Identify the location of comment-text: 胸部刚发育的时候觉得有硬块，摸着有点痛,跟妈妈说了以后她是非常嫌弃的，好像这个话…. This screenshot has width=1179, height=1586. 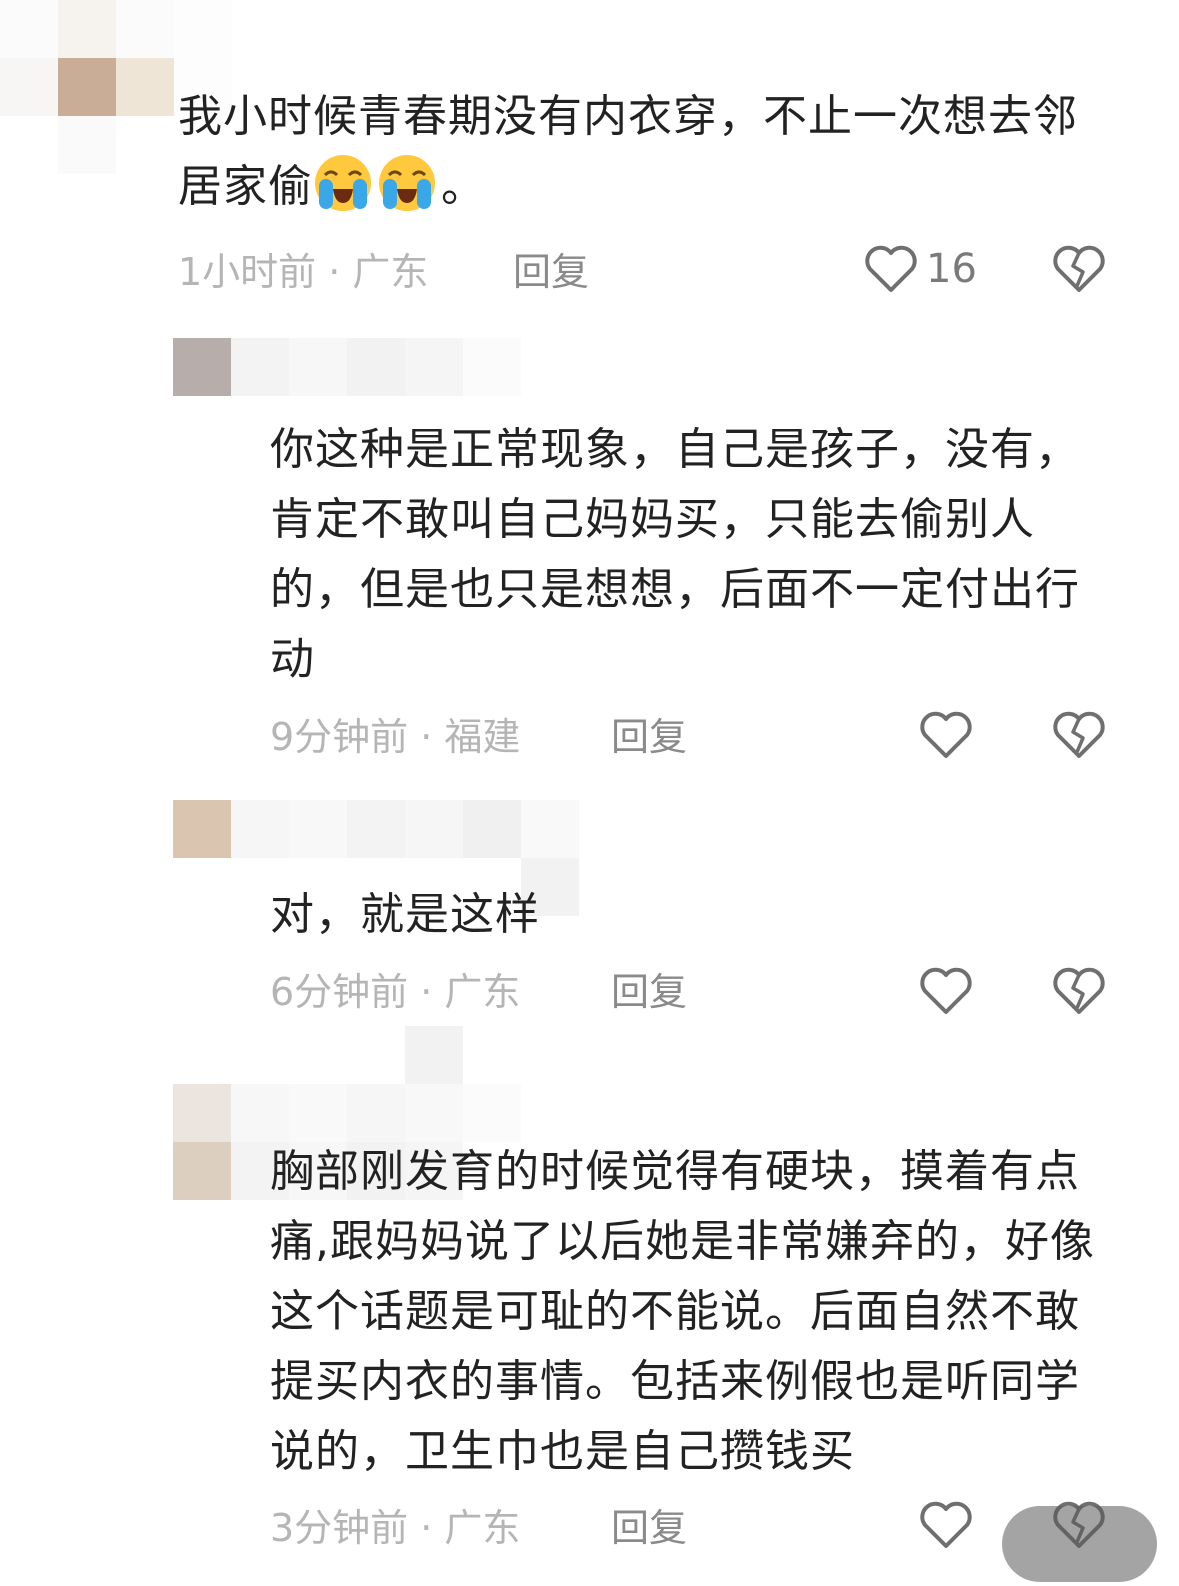
(682, 1311).